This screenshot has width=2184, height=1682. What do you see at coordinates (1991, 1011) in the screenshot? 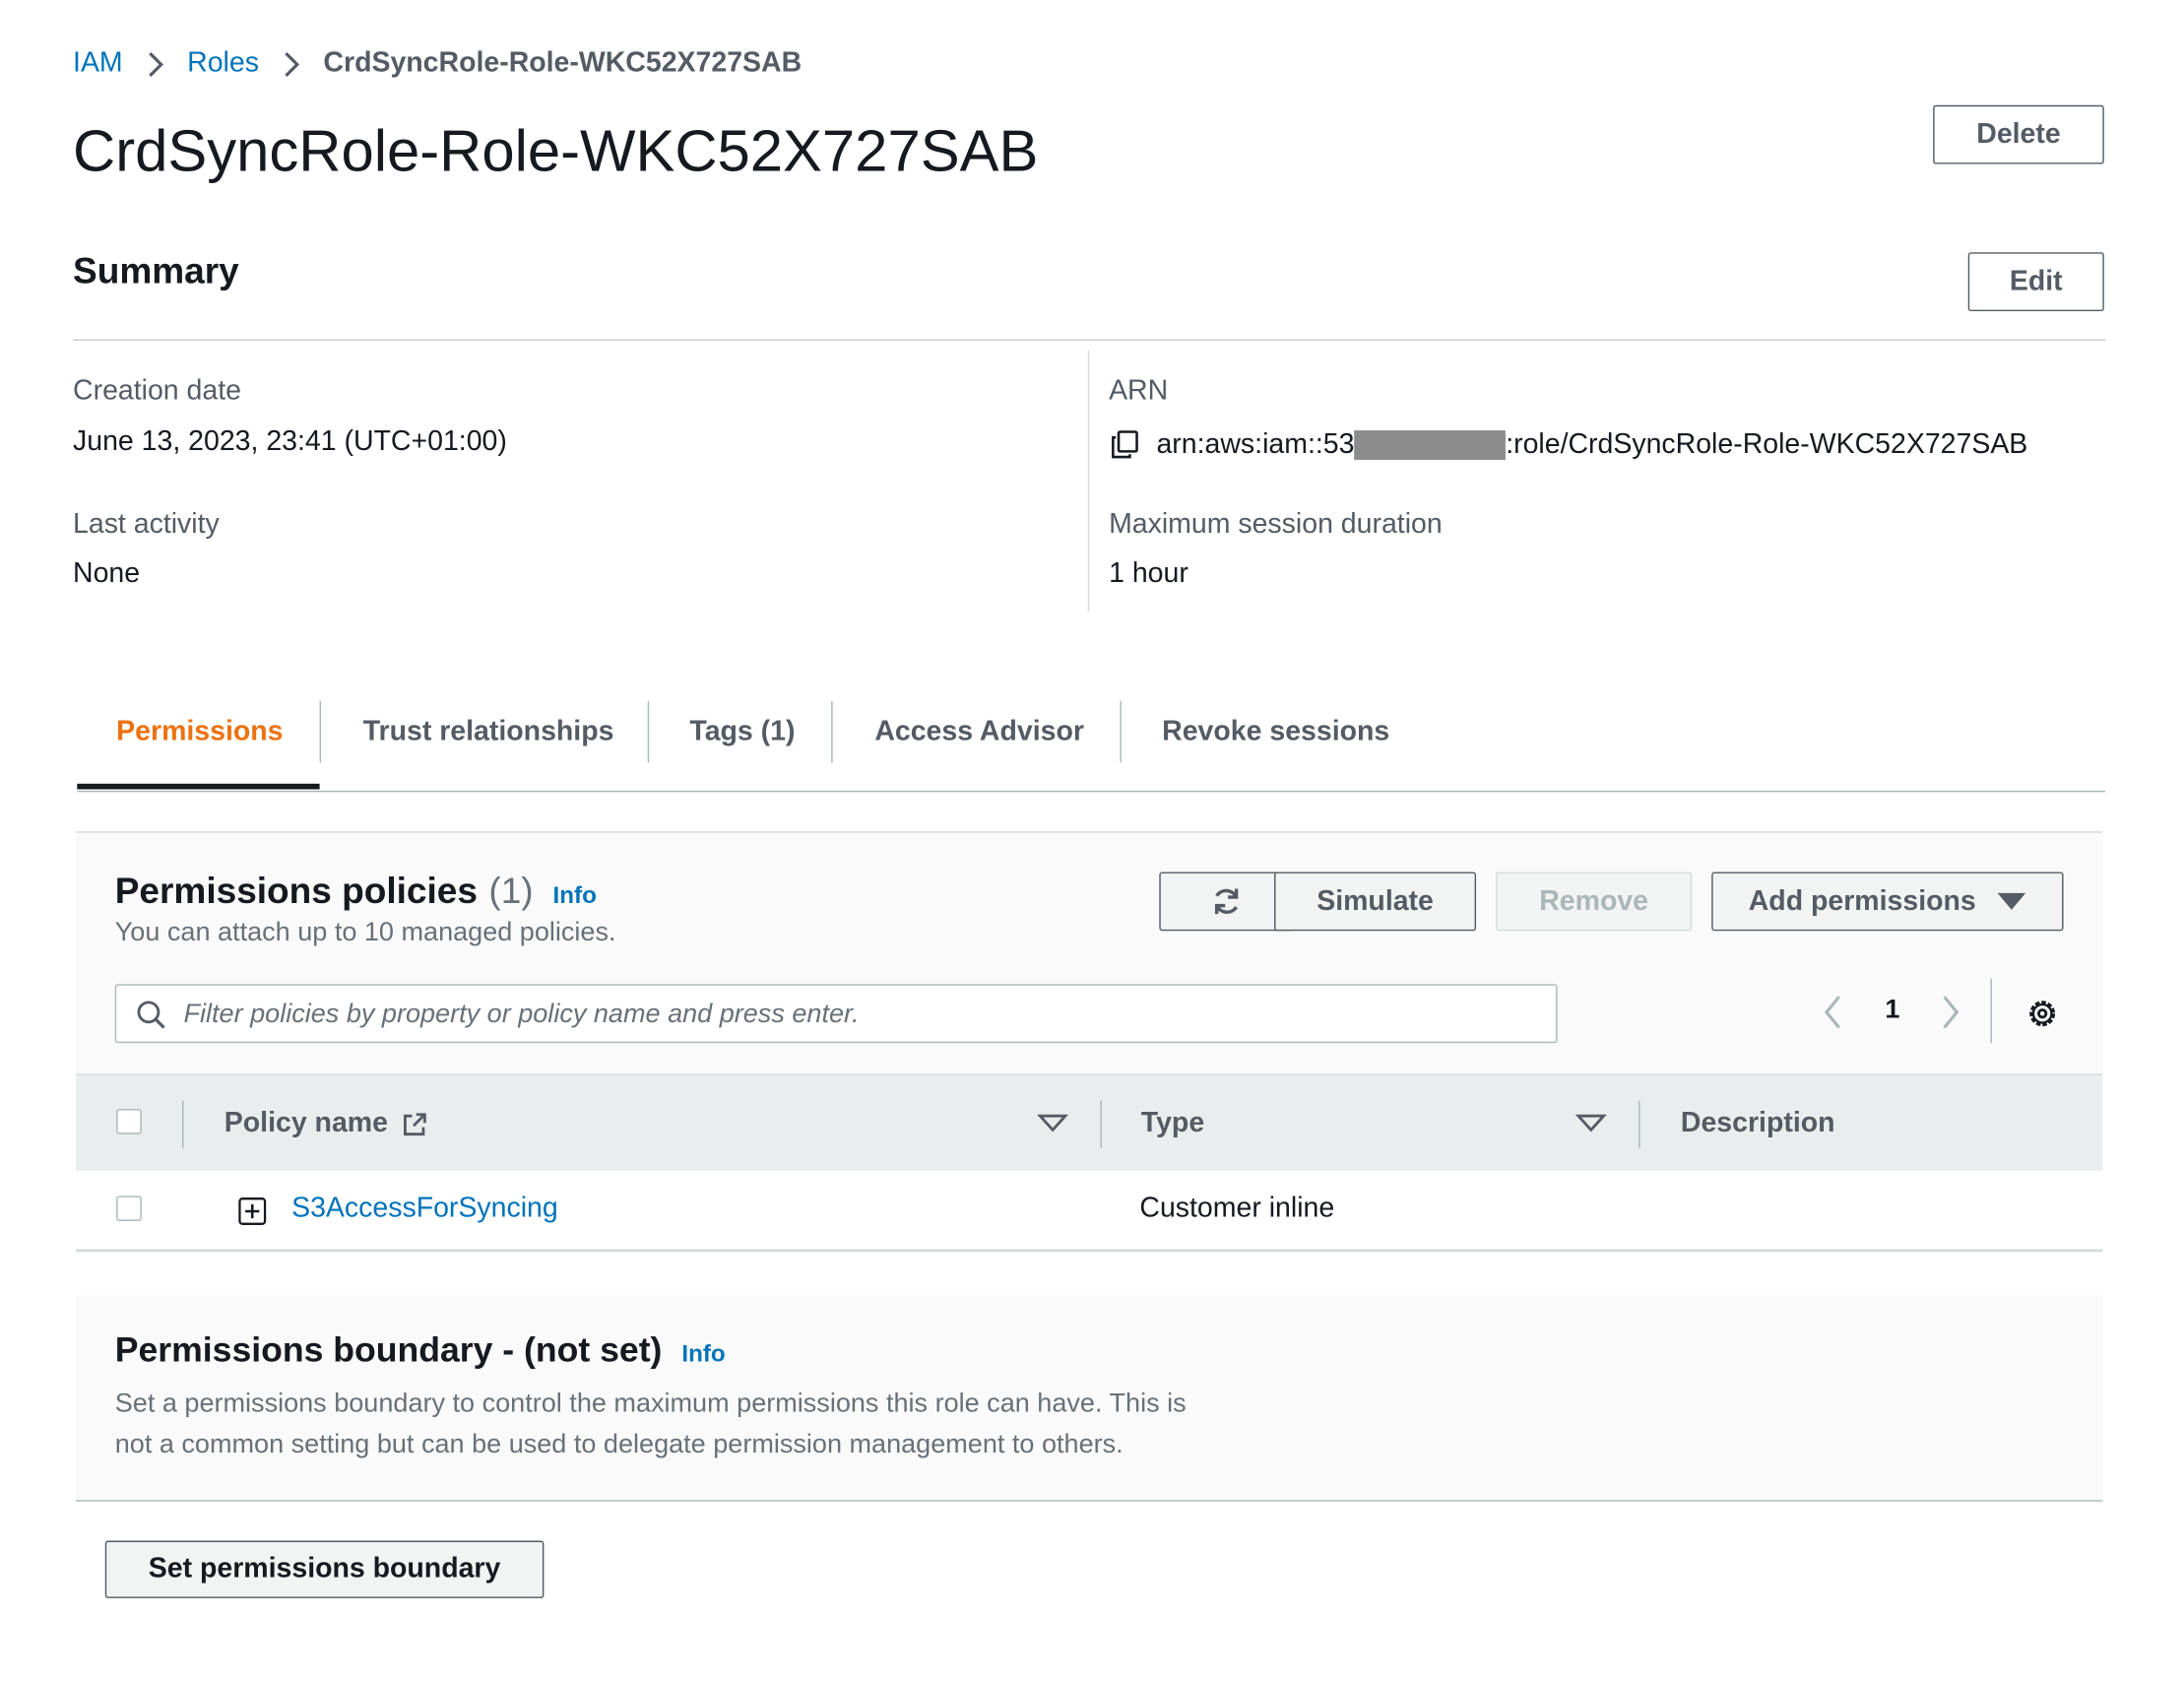
I see `pager-divider` at bounding box center [1991, 1011].